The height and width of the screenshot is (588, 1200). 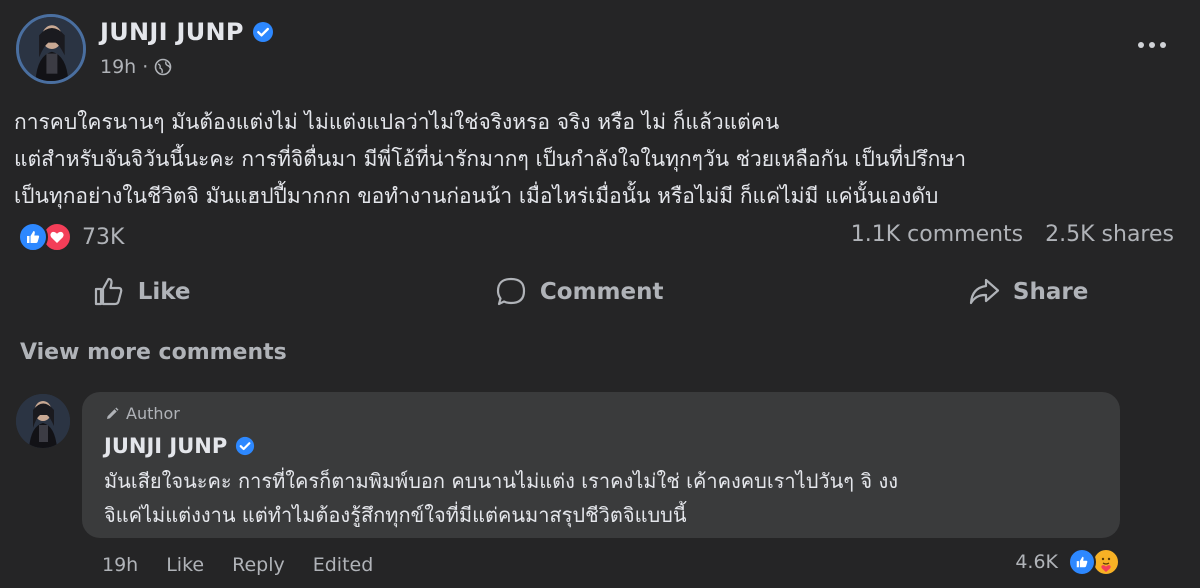 I want to click on more-options-icon, so click(x=1152, y=45).